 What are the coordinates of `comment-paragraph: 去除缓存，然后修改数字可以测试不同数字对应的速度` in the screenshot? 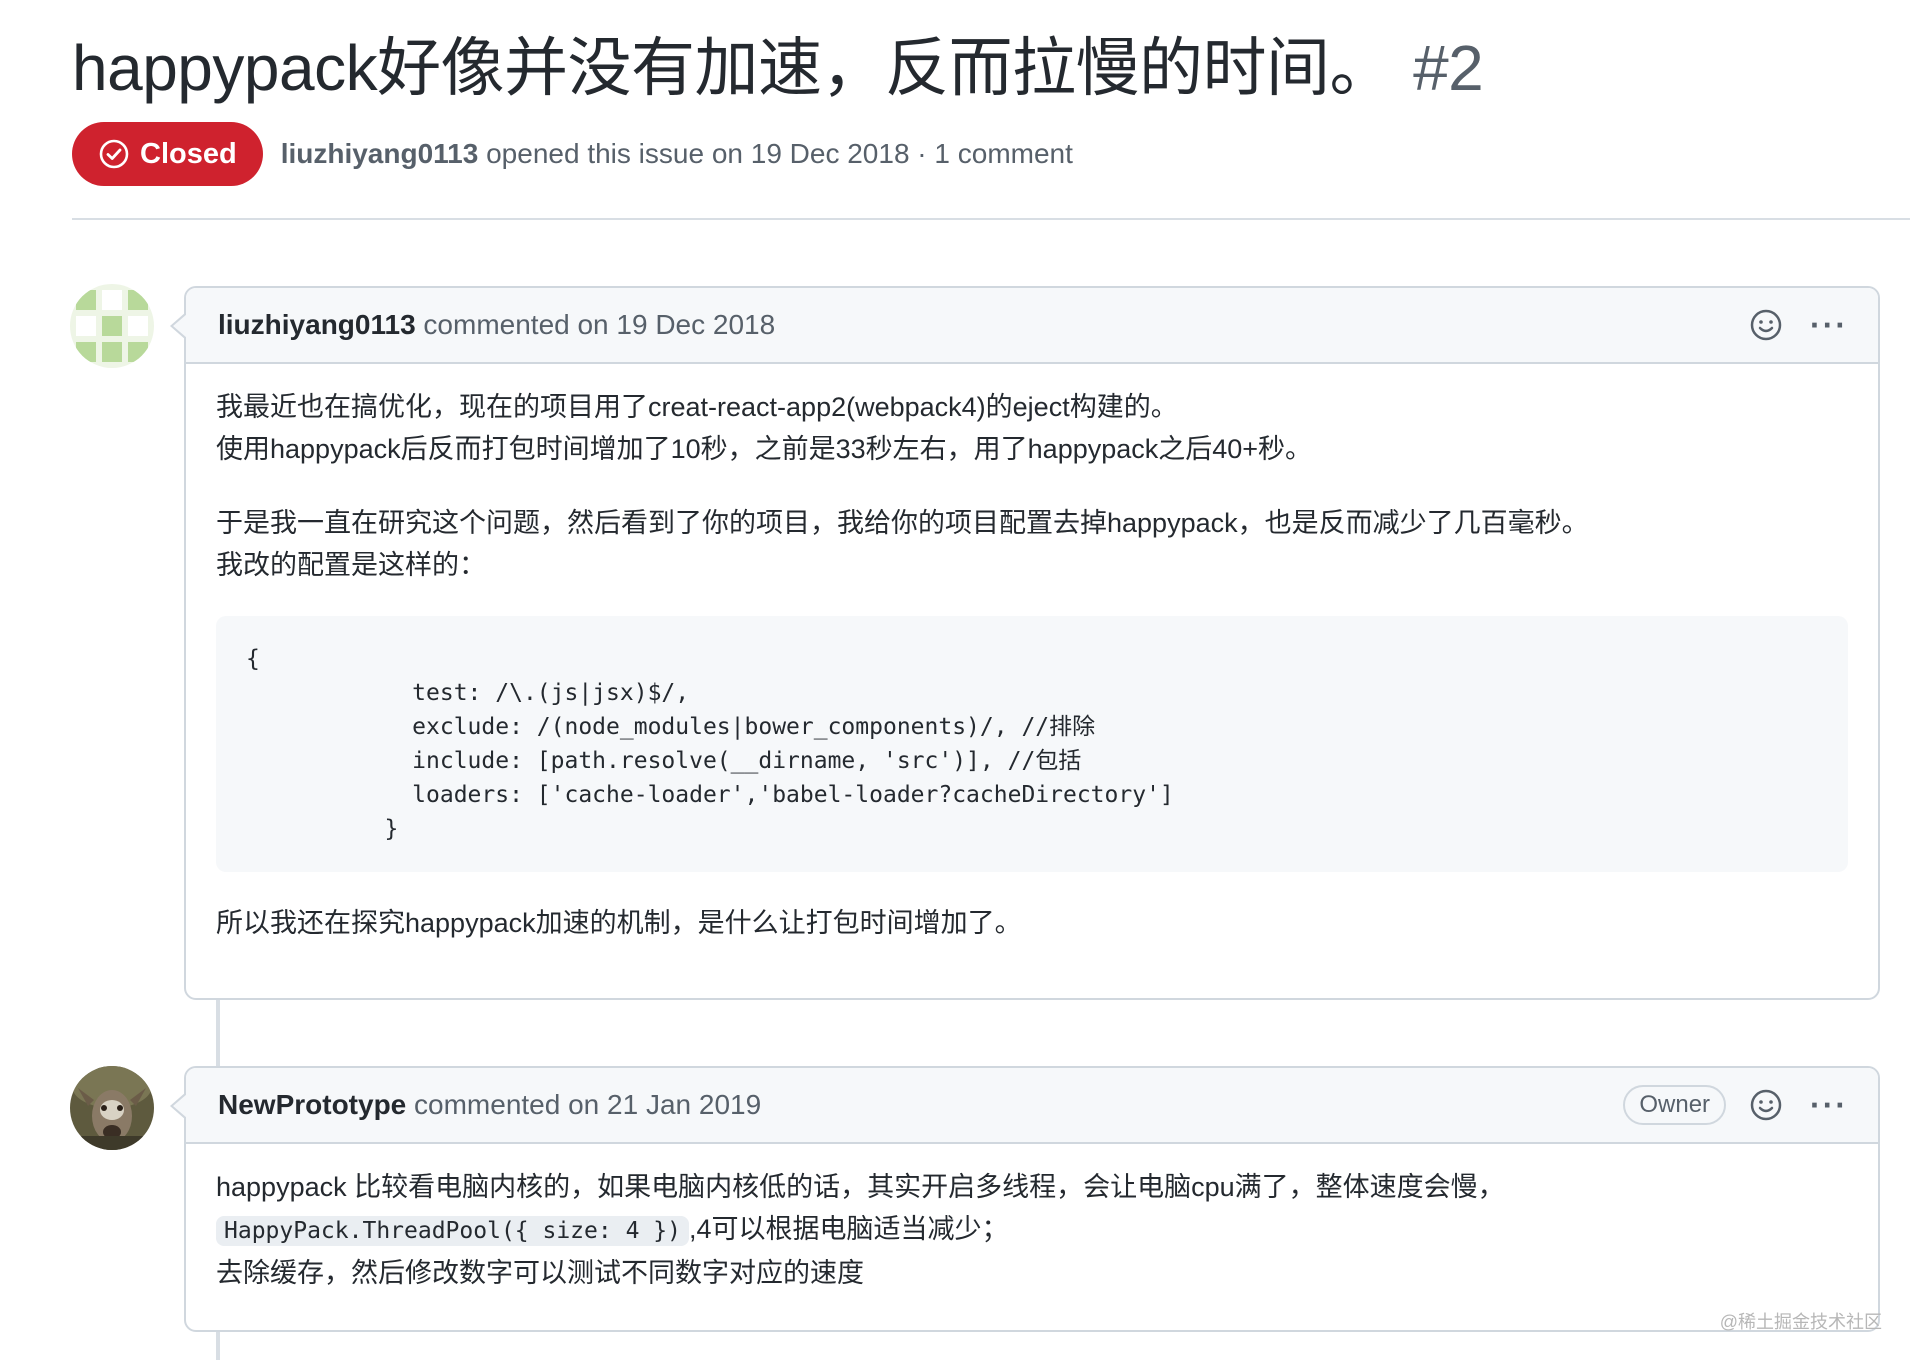 It's located at (540, 1273).